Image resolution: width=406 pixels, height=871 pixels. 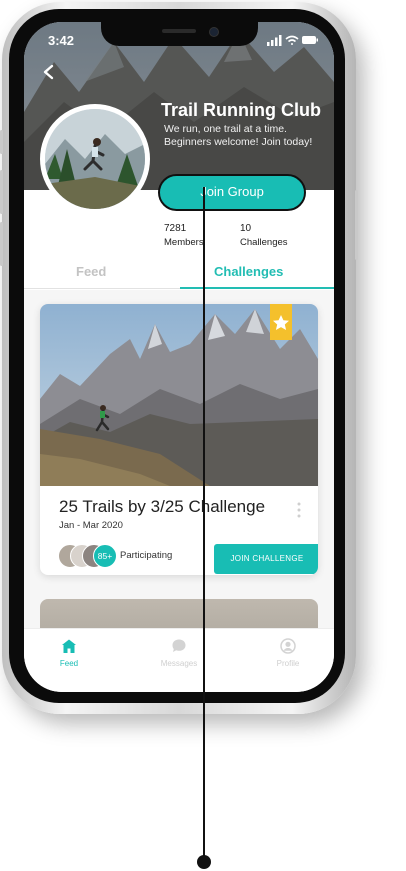 I want to click on battery-icon, so click(x=310, y=40).